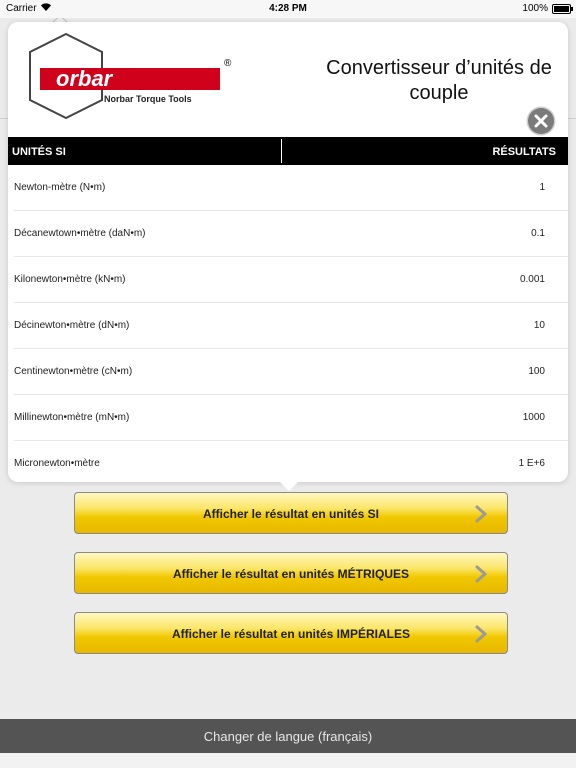 This screenshot has width=576, height=768. What do you see at coordinates (291, 280) in the screenshot?
I see `table-row: Kilonewton•mètre (kN•m) 0.001` at bounding box center [291, 280].